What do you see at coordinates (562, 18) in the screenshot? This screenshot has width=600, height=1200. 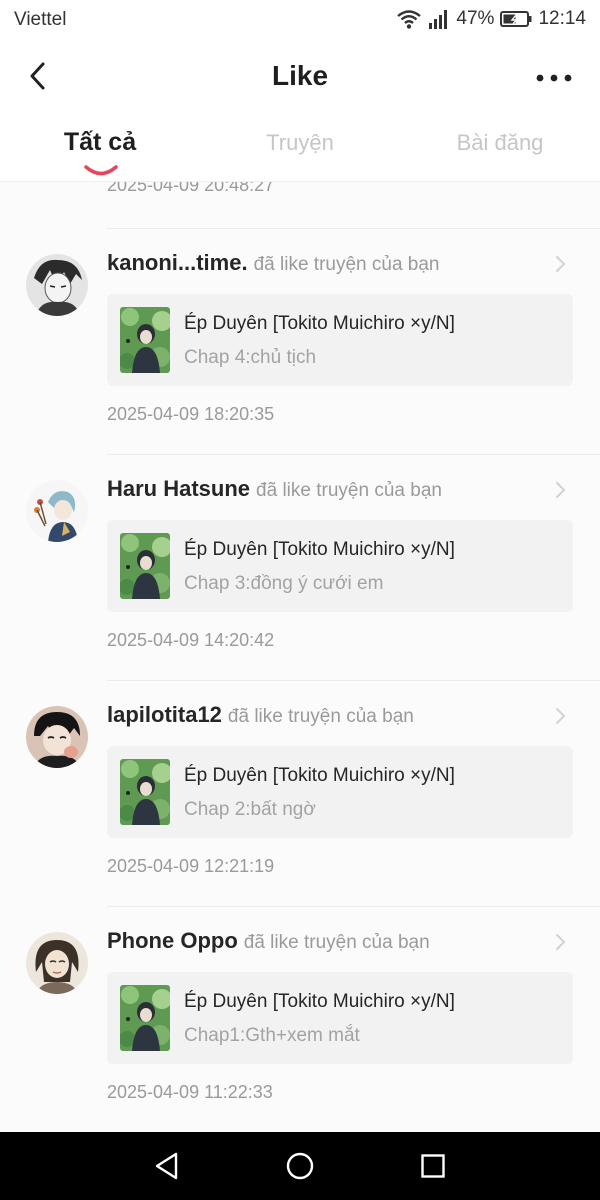 I see `clock: 12:14` at bounding box center [562, 18].